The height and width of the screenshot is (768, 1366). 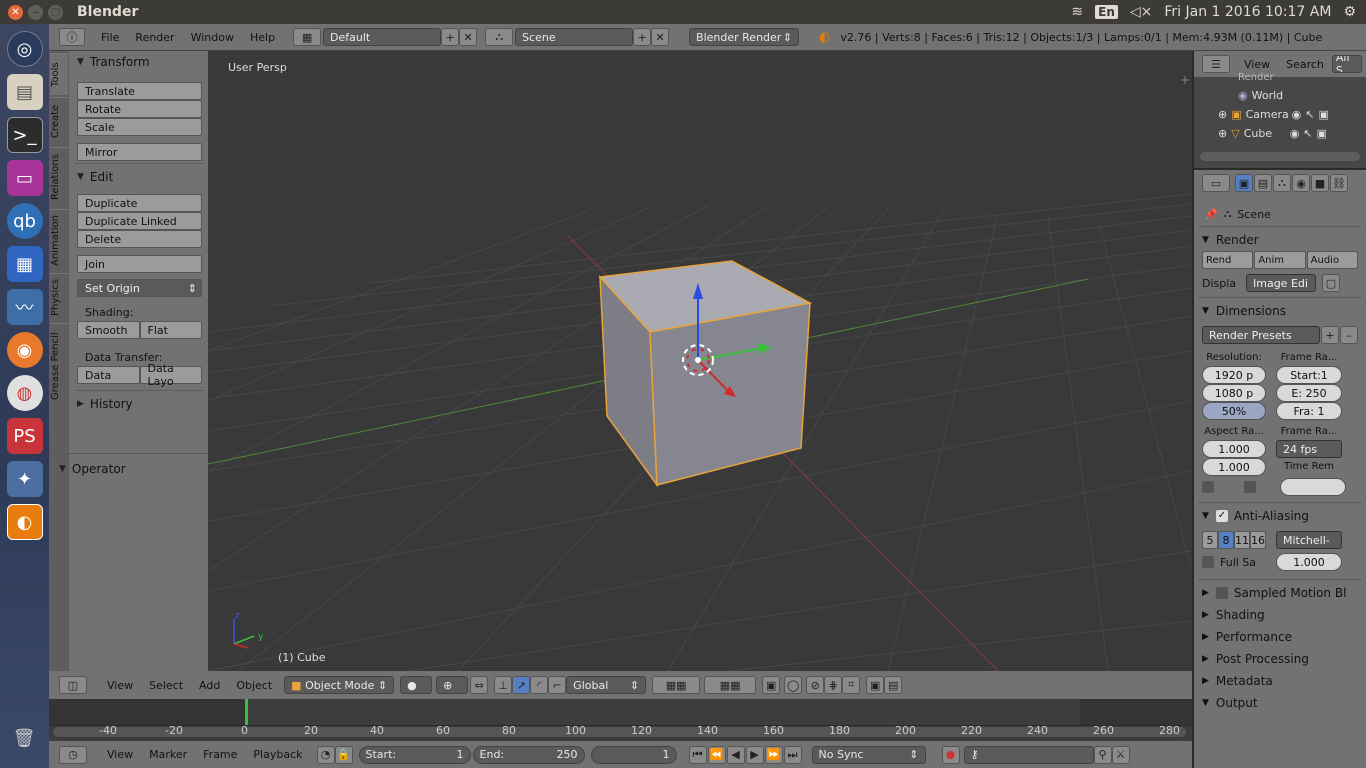 I want to click on delete-button: Delete, so click(x=139, y=239).